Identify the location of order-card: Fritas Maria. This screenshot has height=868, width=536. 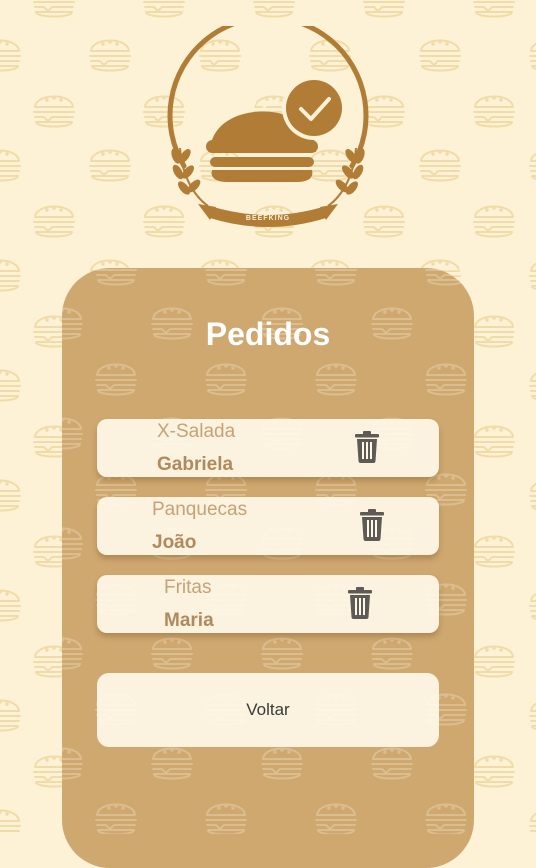
(268, 604).